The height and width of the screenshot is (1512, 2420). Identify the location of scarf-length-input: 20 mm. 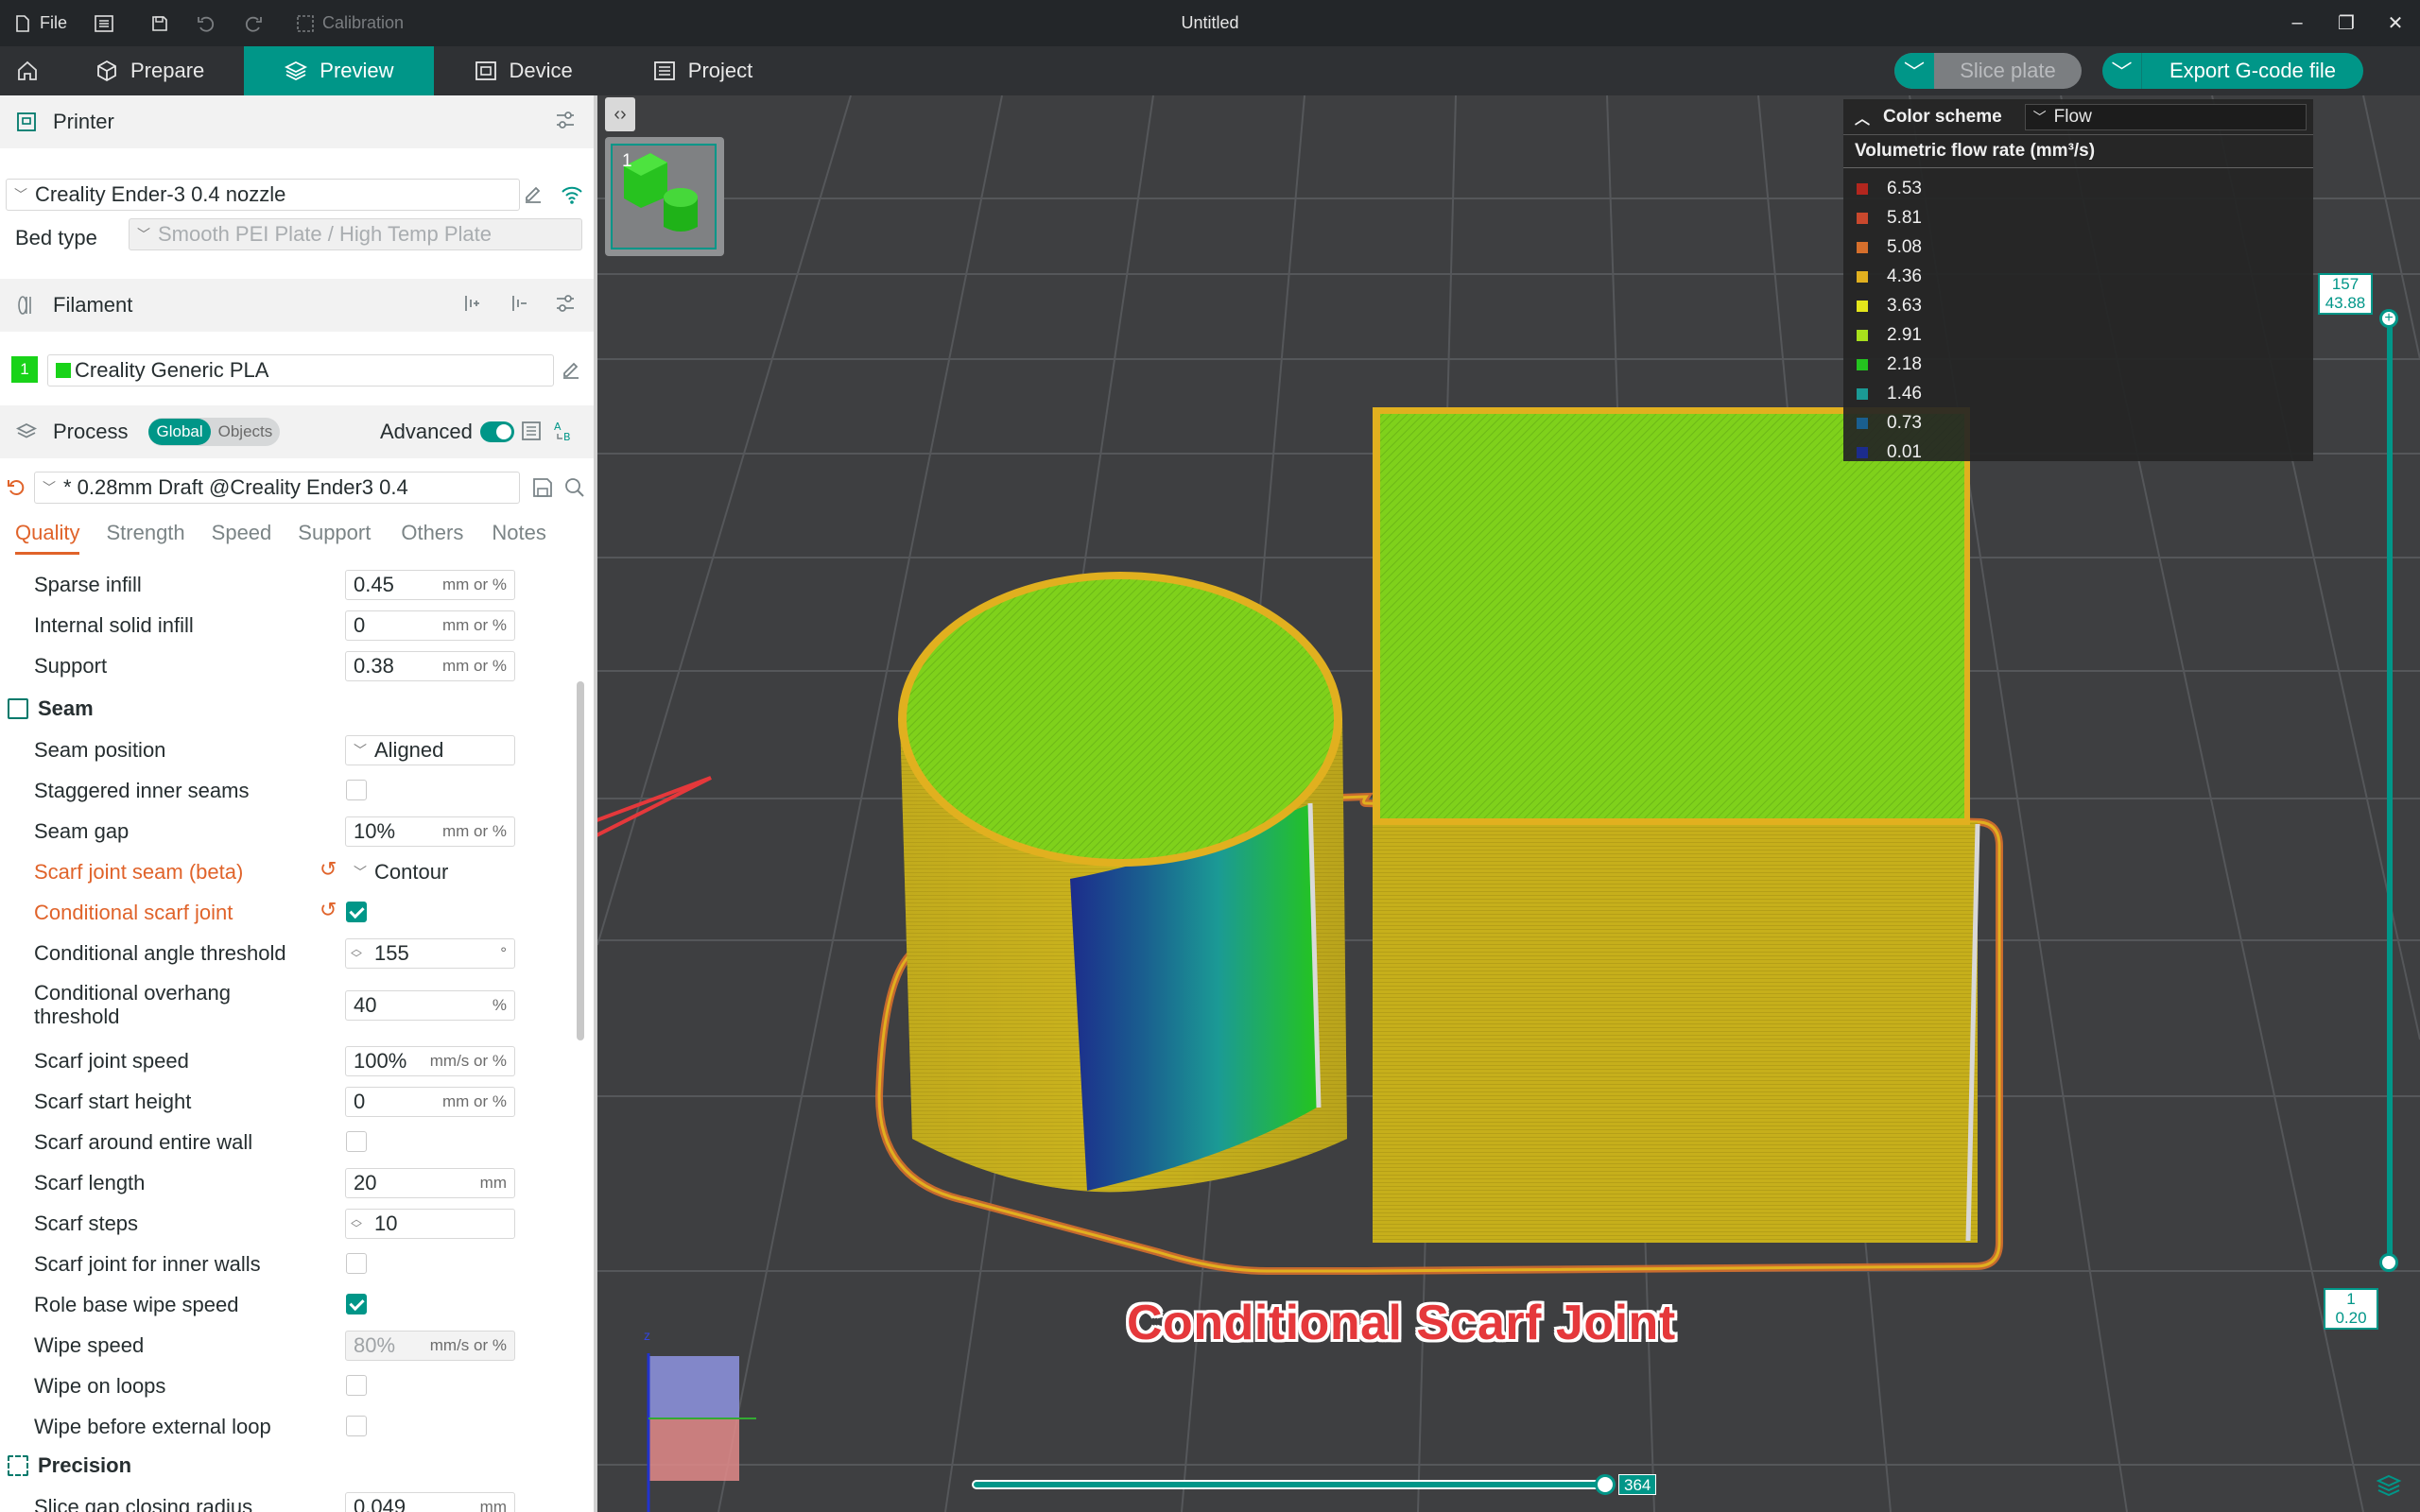
(430, 1183).